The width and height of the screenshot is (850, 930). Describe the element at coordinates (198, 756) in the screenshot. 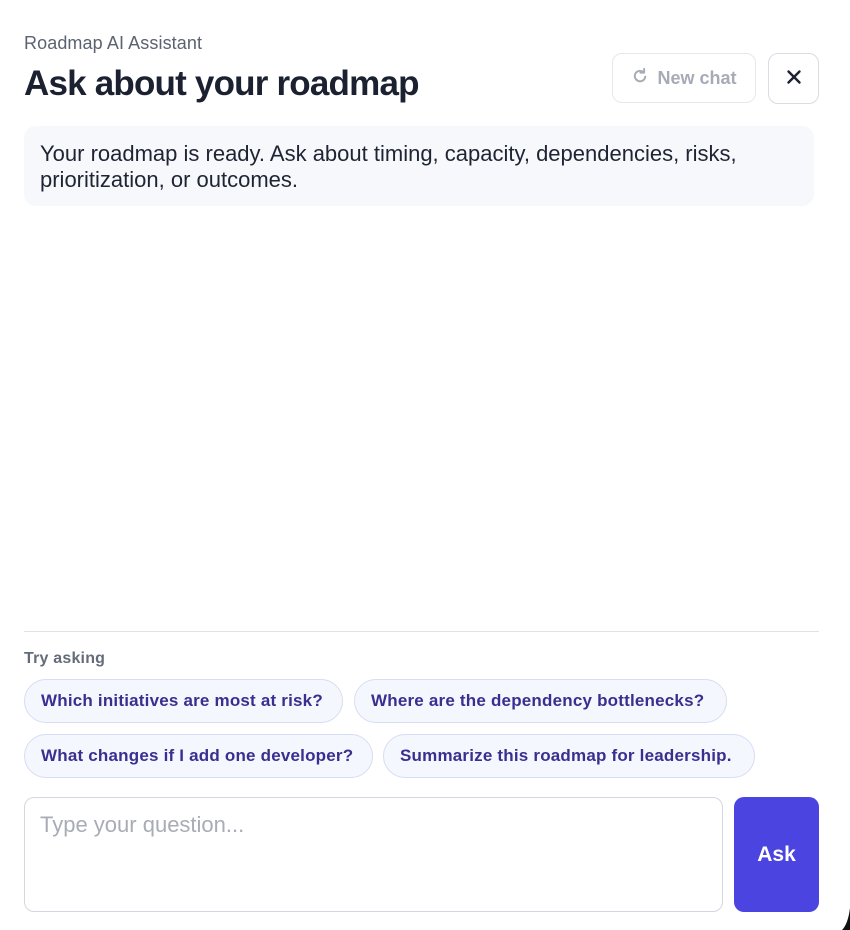

I see `suggestion-chip: What changes if I add one developer?` at that location.